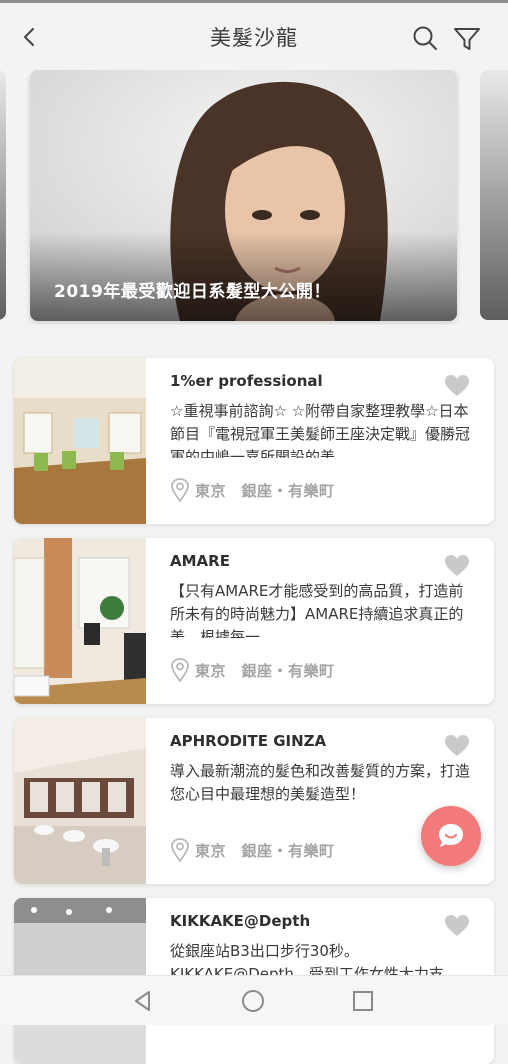 The image size is (508, 1064). Describe the element at coordinates (240, 921) in the screenshot. I see `salon-name: KIKKAKE@Depth` at that location.